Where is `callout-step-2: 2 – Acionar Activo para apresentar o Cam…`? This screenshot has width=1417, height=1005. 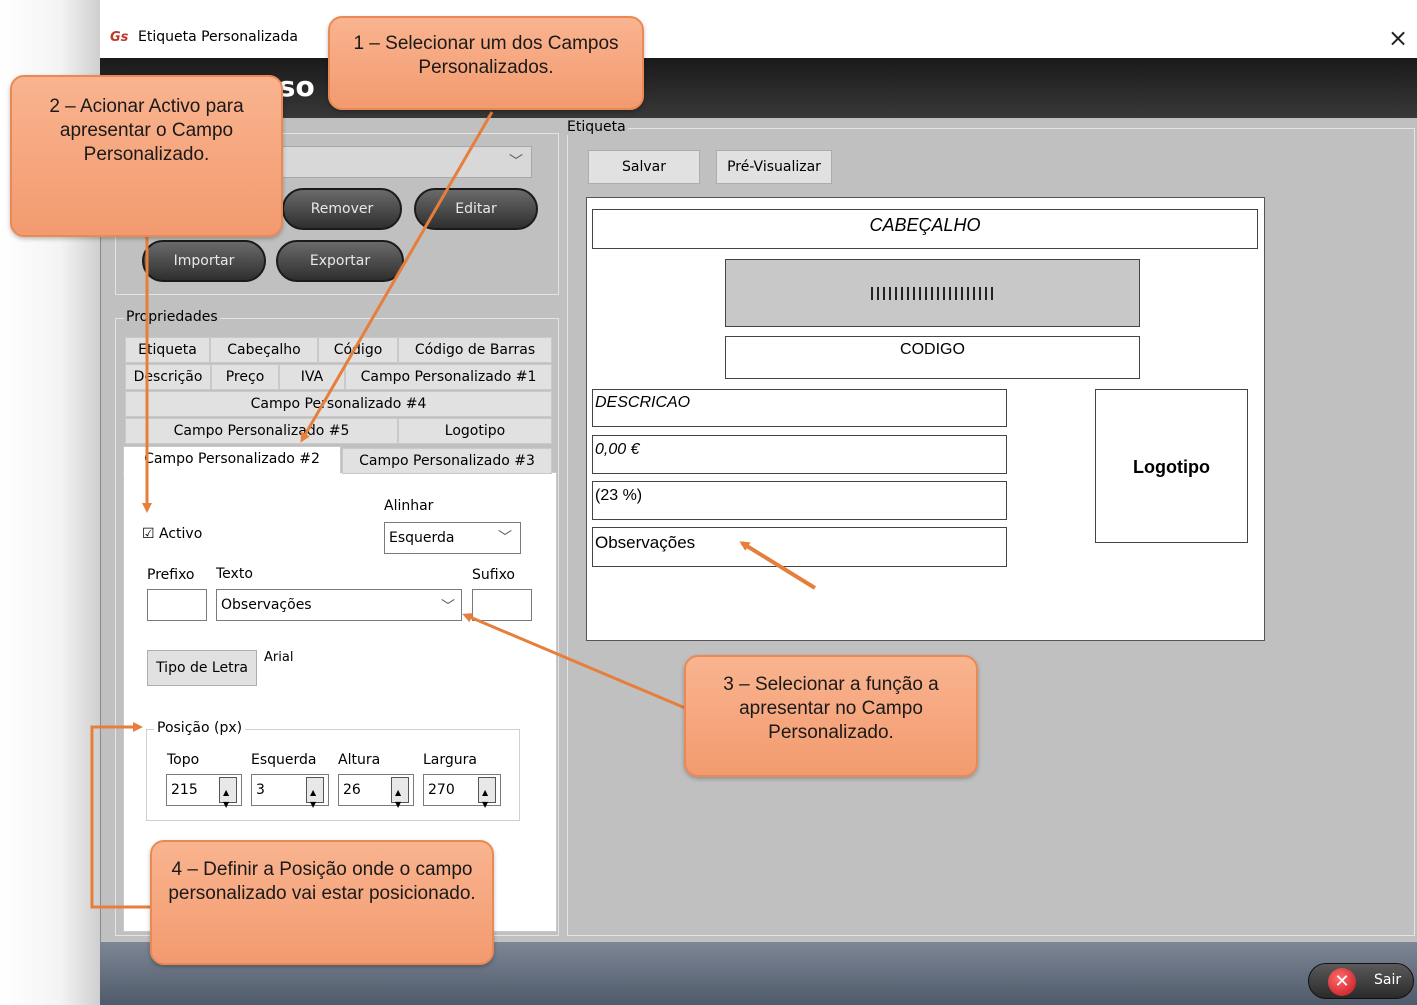 callout-step-2: 2 – Acionar Activo para apresentar o Cam… is located at coordinates (146, 156).